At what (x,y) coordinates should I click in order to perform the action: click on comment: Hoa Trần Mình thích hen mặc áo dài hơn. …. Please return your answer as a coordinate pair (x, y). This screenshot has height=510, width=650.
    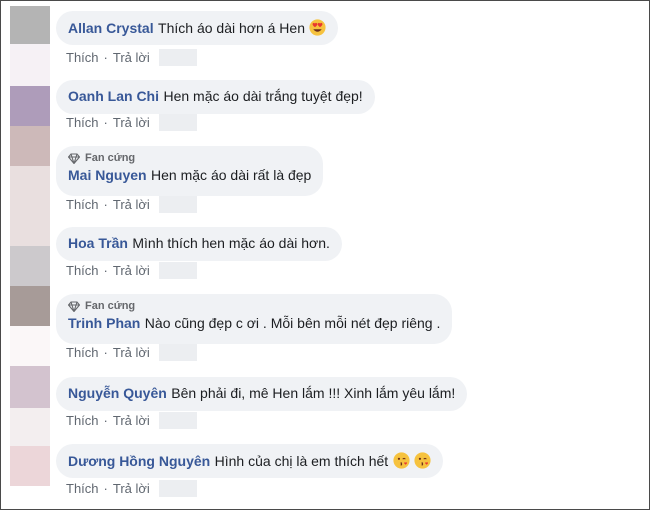
    Looking at the image, I should click on (199, 253).